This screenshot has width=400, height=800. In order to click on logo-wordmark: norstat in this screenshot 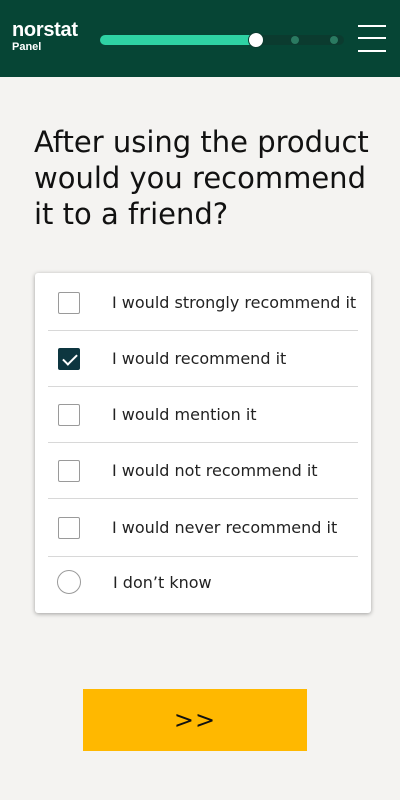, I will do `click(45, 30)`.